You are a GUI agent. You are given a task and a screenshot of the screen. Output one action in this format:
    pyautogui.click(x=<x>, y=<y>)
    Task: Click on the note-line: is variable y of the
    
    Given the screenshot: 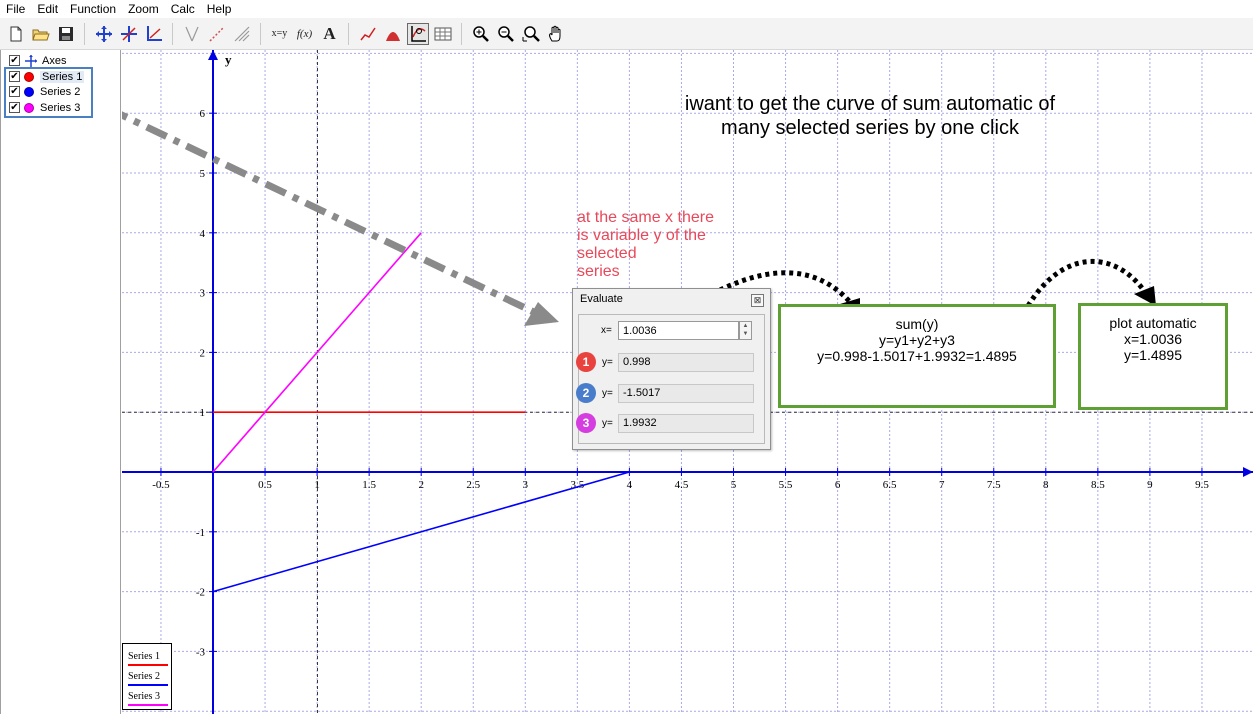 What is the action you would take?
    pyautogui.click(x=641, y=235)
    